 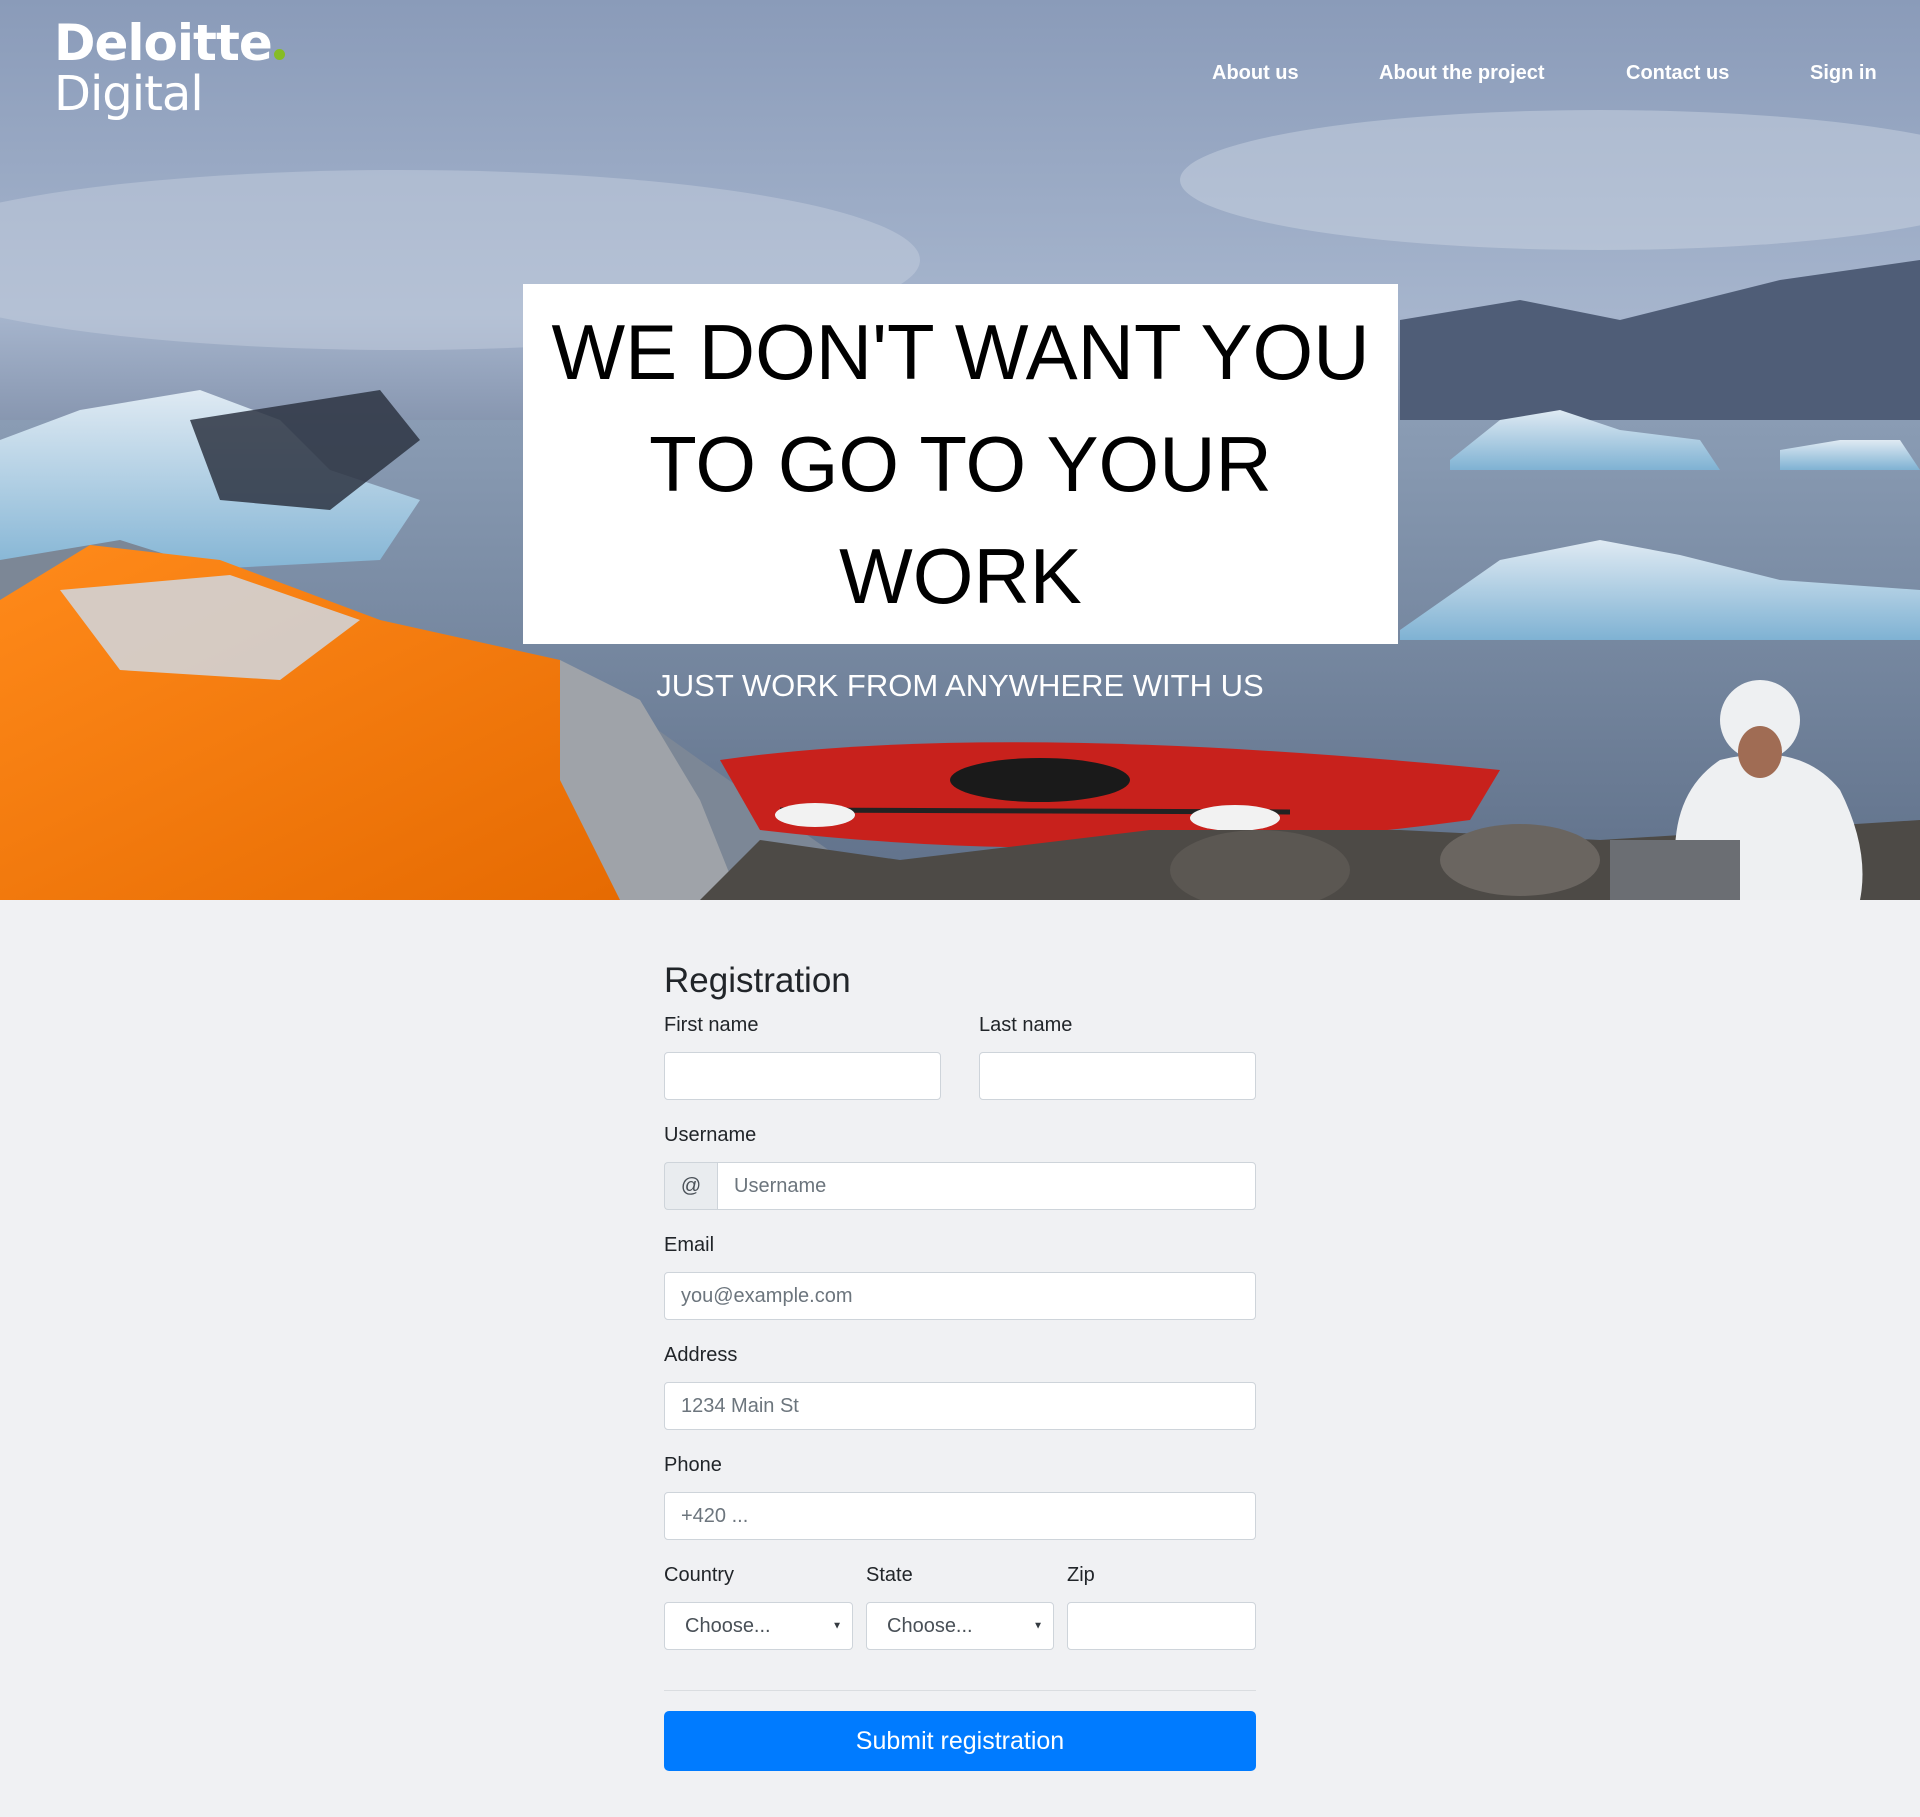 What do you see at coordinates (279, 54) in the screenshot?
I see `logo-green-dot` at bounding box center [279, 54].